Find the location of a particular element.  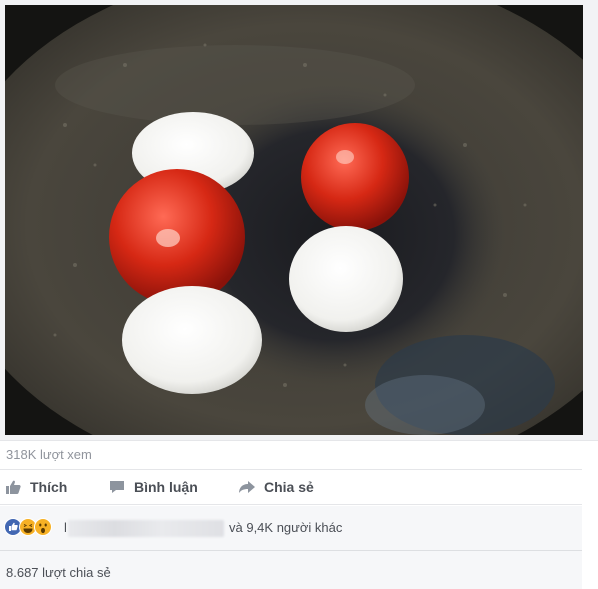

share-arrow-icon is located at coordinates (247, 487).